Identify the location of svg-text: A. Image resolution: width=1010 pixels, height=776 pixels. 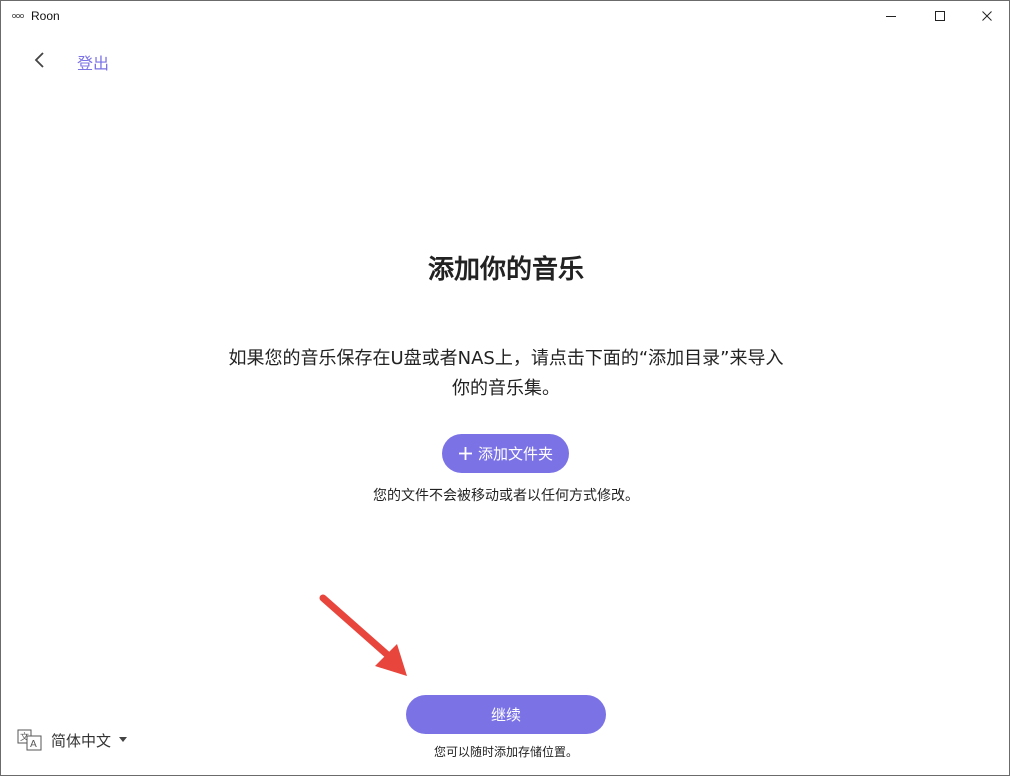
(33, 744).